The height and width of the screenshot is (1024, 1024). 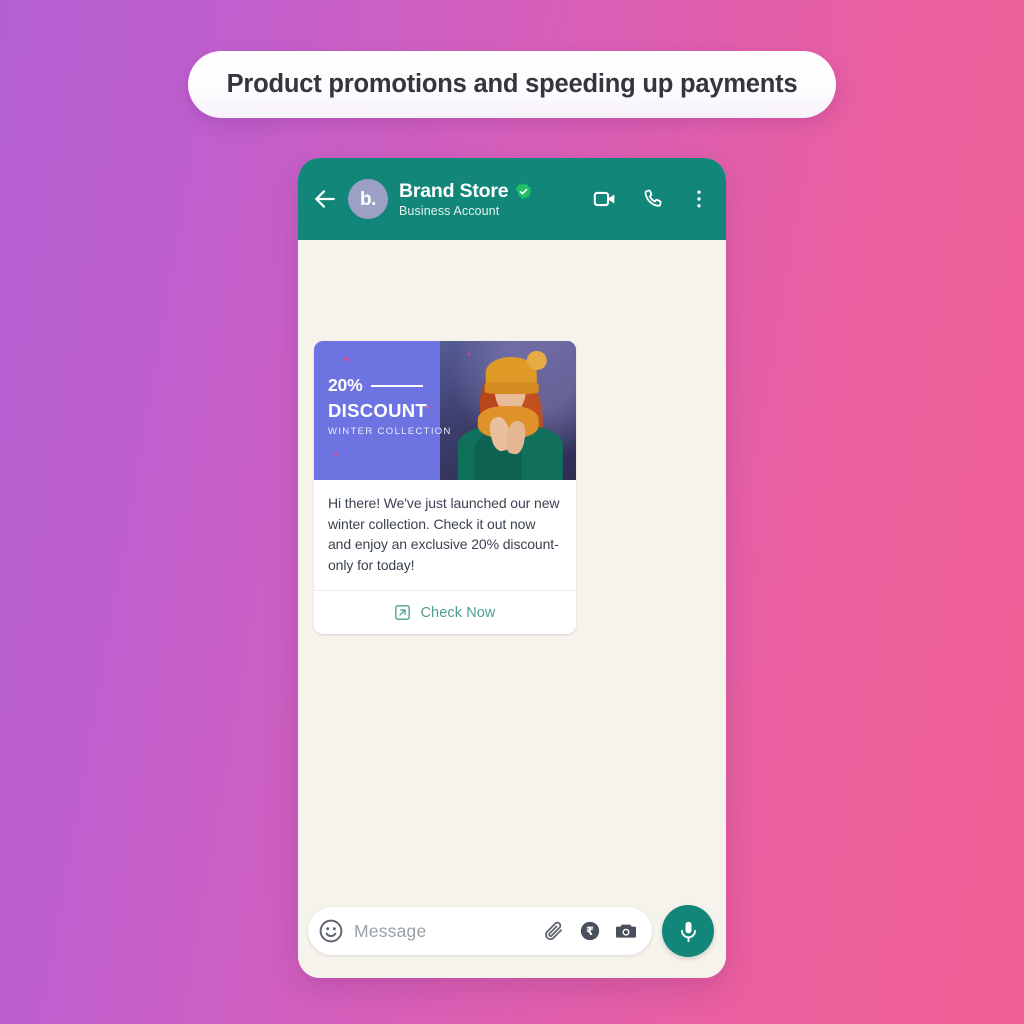 What do you see at coordinates (345, 385) in the screenshot?
I see `promo-percent: 20%` at bounding box center [345, 385].